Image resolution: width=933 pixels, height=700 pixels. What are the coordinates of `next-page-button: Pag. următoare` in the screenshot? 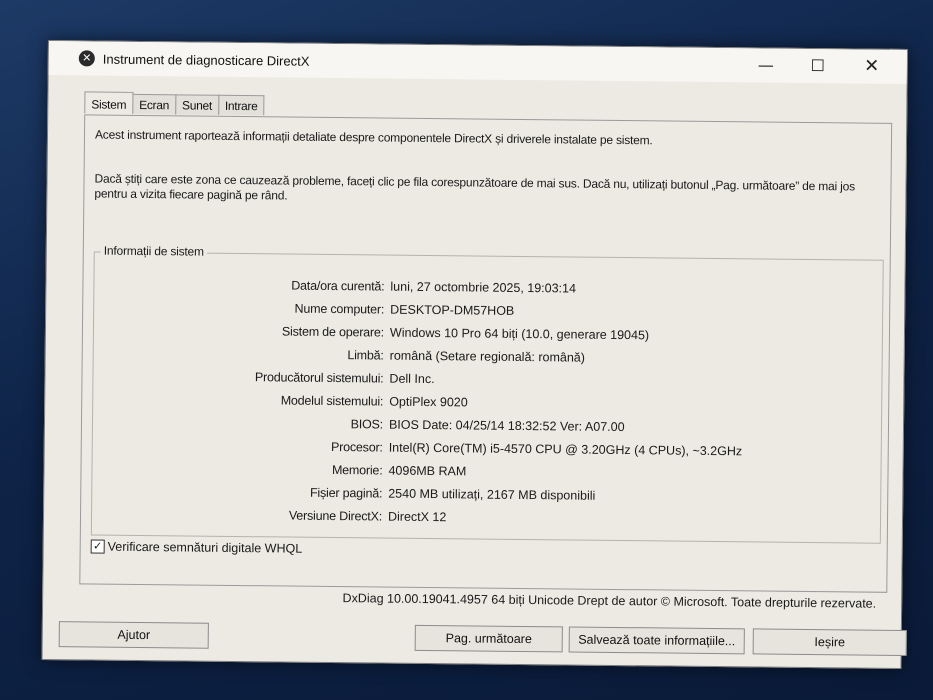 It's located at (488, 638).